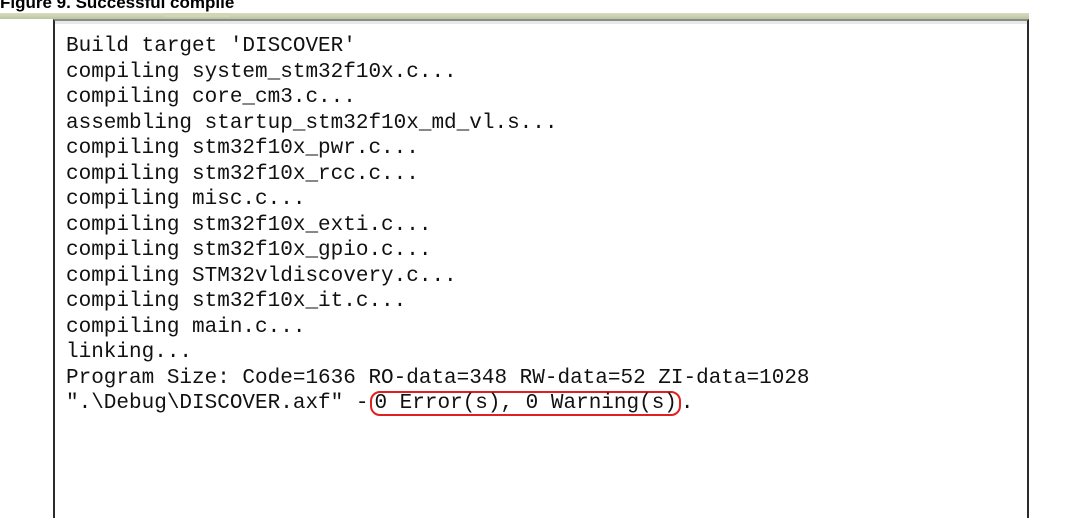 This screenshot has width=1080, height=518. I want to click on figure-caption-text: Figure 9. Successful compile, so click(117, 6).